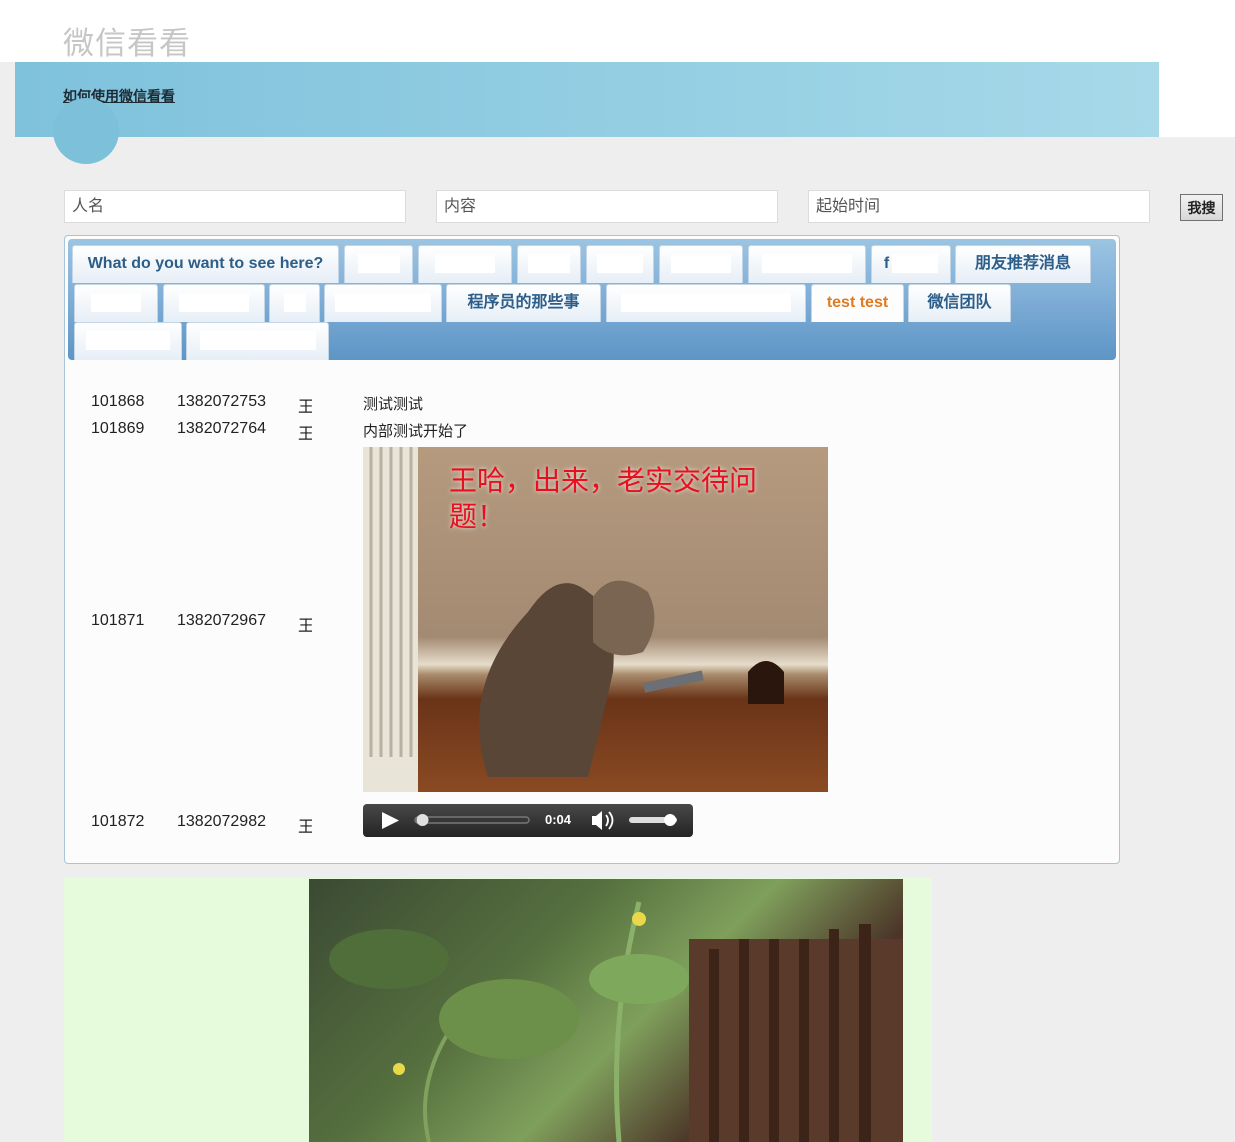 This screenshot has height=1142, width=1235. I want to click on volume-button, so click(602, 820).